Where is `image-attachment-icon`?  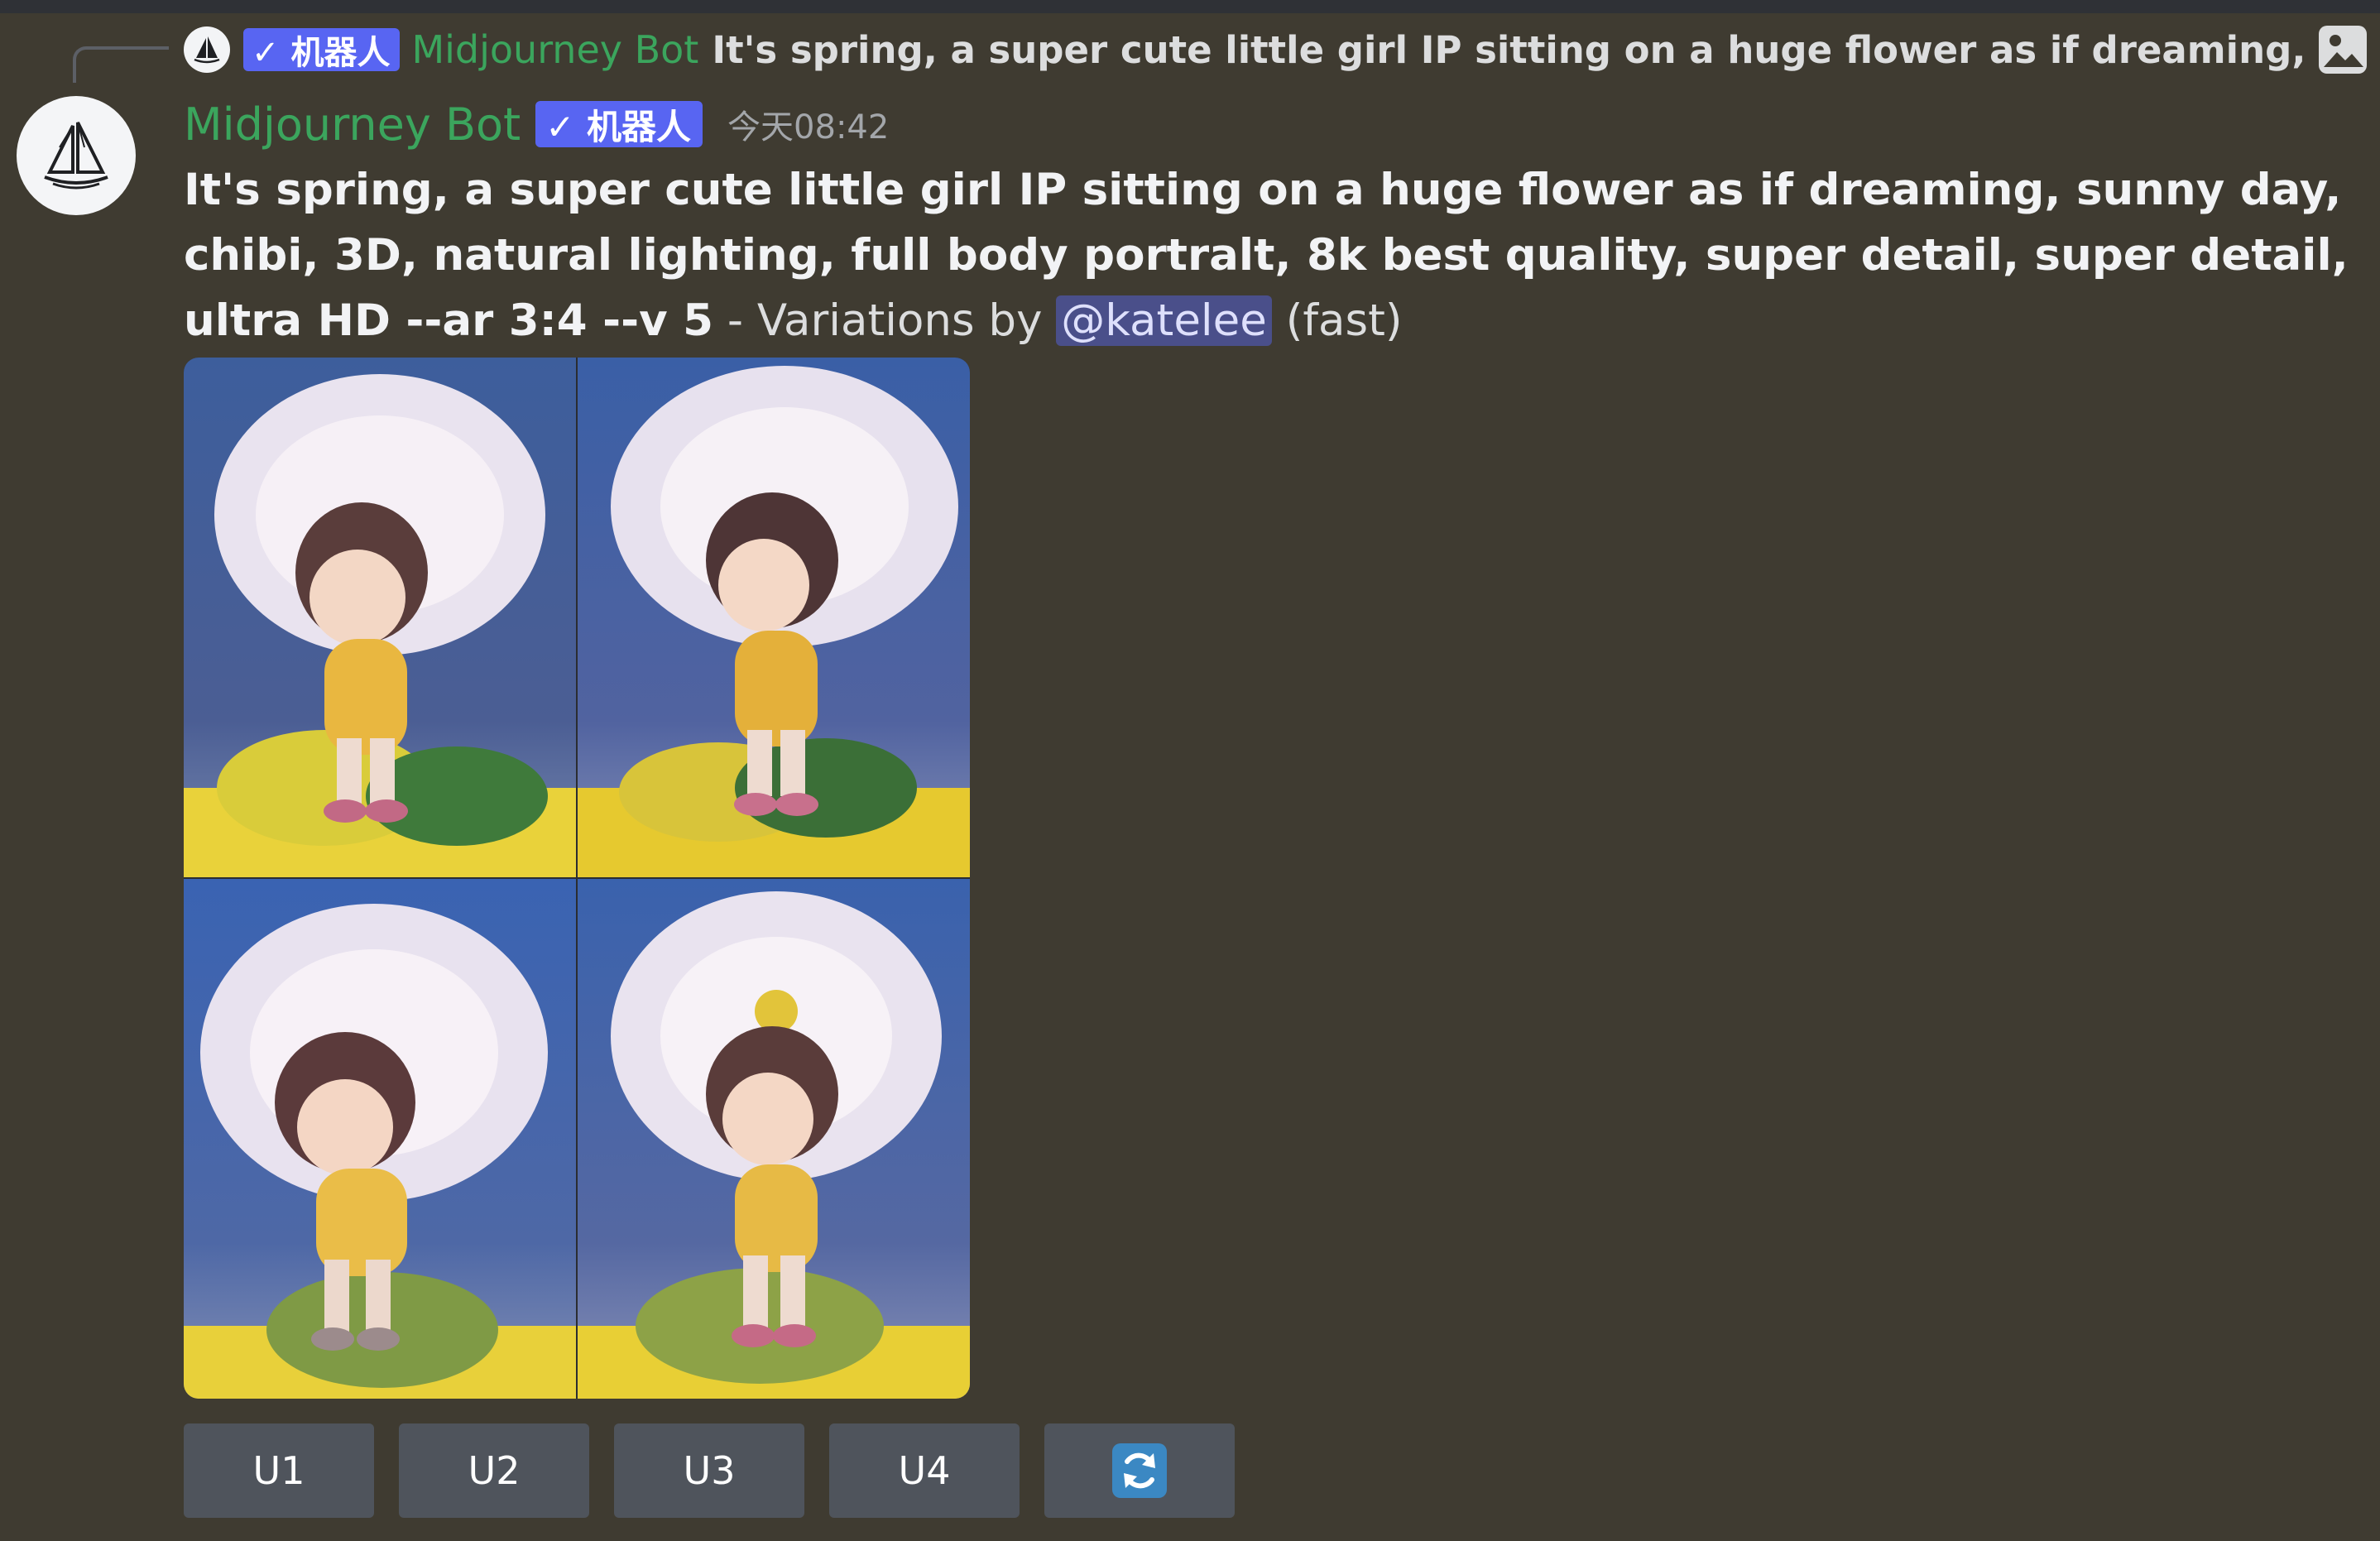
image-attachment-icon is located at coordinates (2343, 50).